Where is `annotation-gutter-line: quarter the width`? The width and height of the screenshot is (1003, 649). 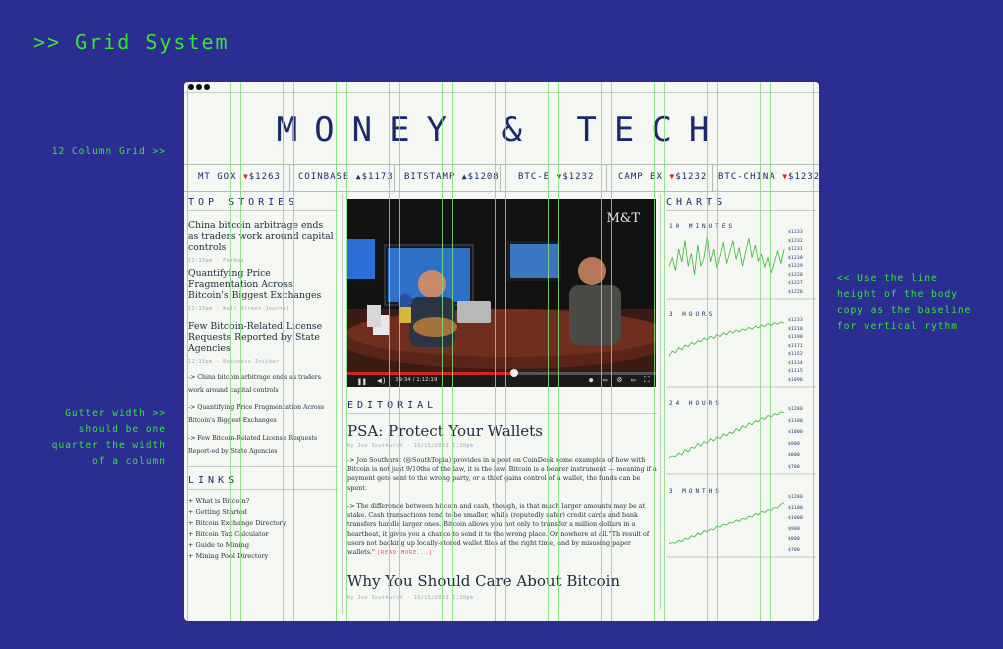
annotation-gutter-line: quarter the width is located at coordinates (108, 445).